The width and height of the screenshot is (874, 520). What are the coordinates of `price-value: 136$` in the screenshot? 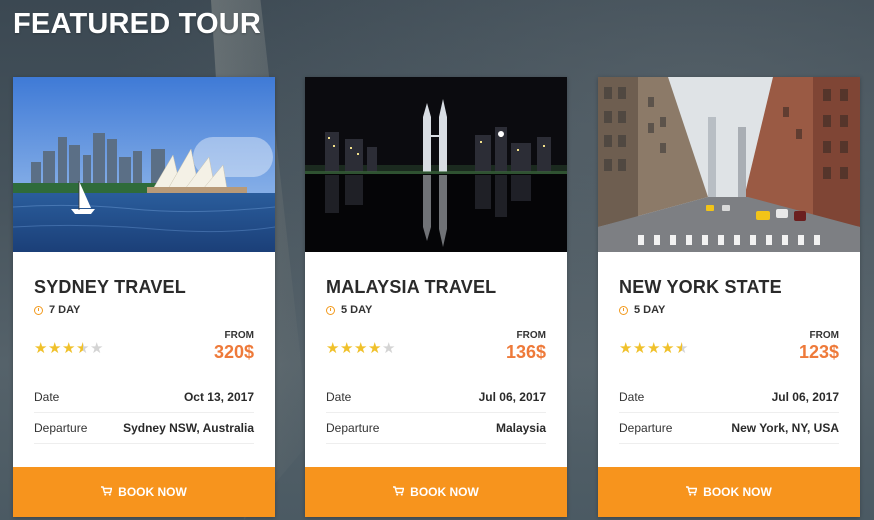 It's located at (525, 352).